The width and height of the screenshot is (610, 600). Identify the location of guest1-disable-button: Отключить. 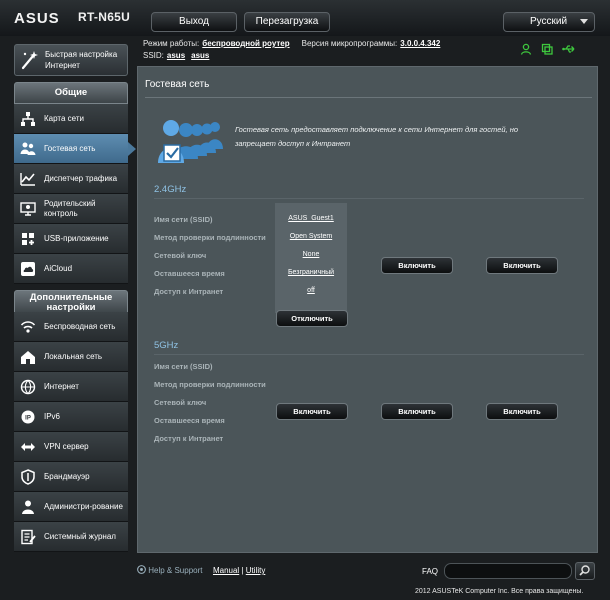
(312, 318).